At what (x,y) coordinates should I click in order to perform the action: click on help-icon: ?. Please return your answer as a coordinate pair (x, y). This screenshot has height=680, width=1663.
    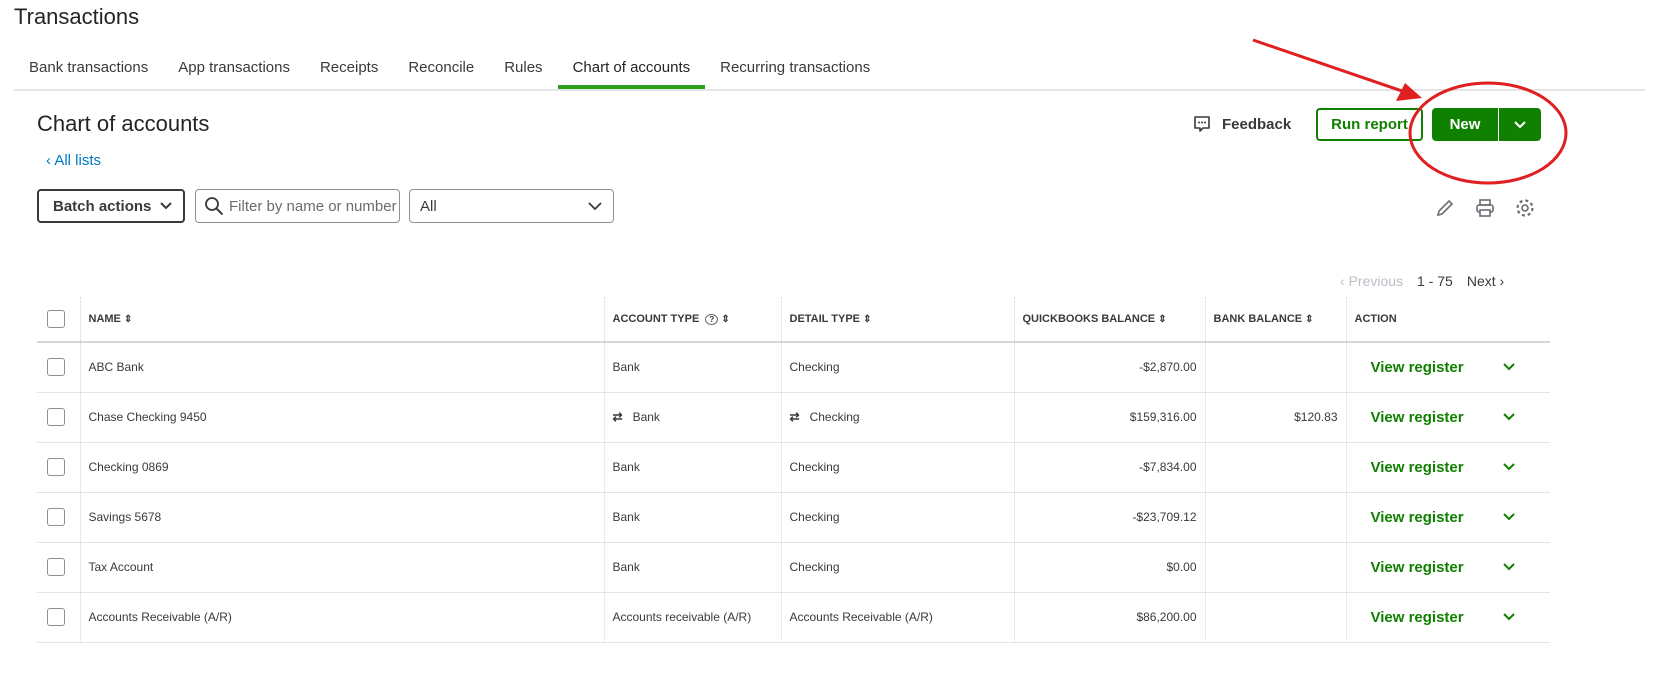
    Looking at the image, I should click on (712, 319).